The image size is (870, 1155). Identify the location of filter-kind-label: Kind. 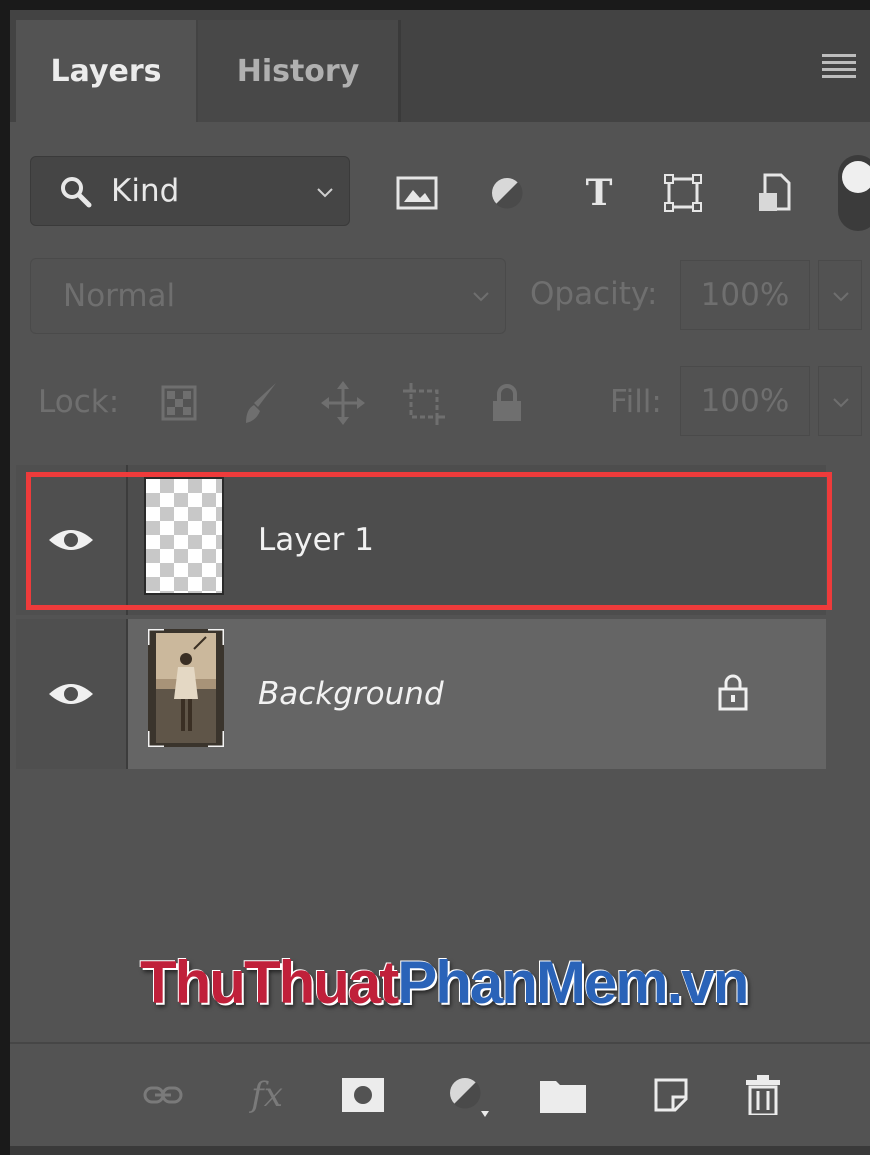
(145, 191).